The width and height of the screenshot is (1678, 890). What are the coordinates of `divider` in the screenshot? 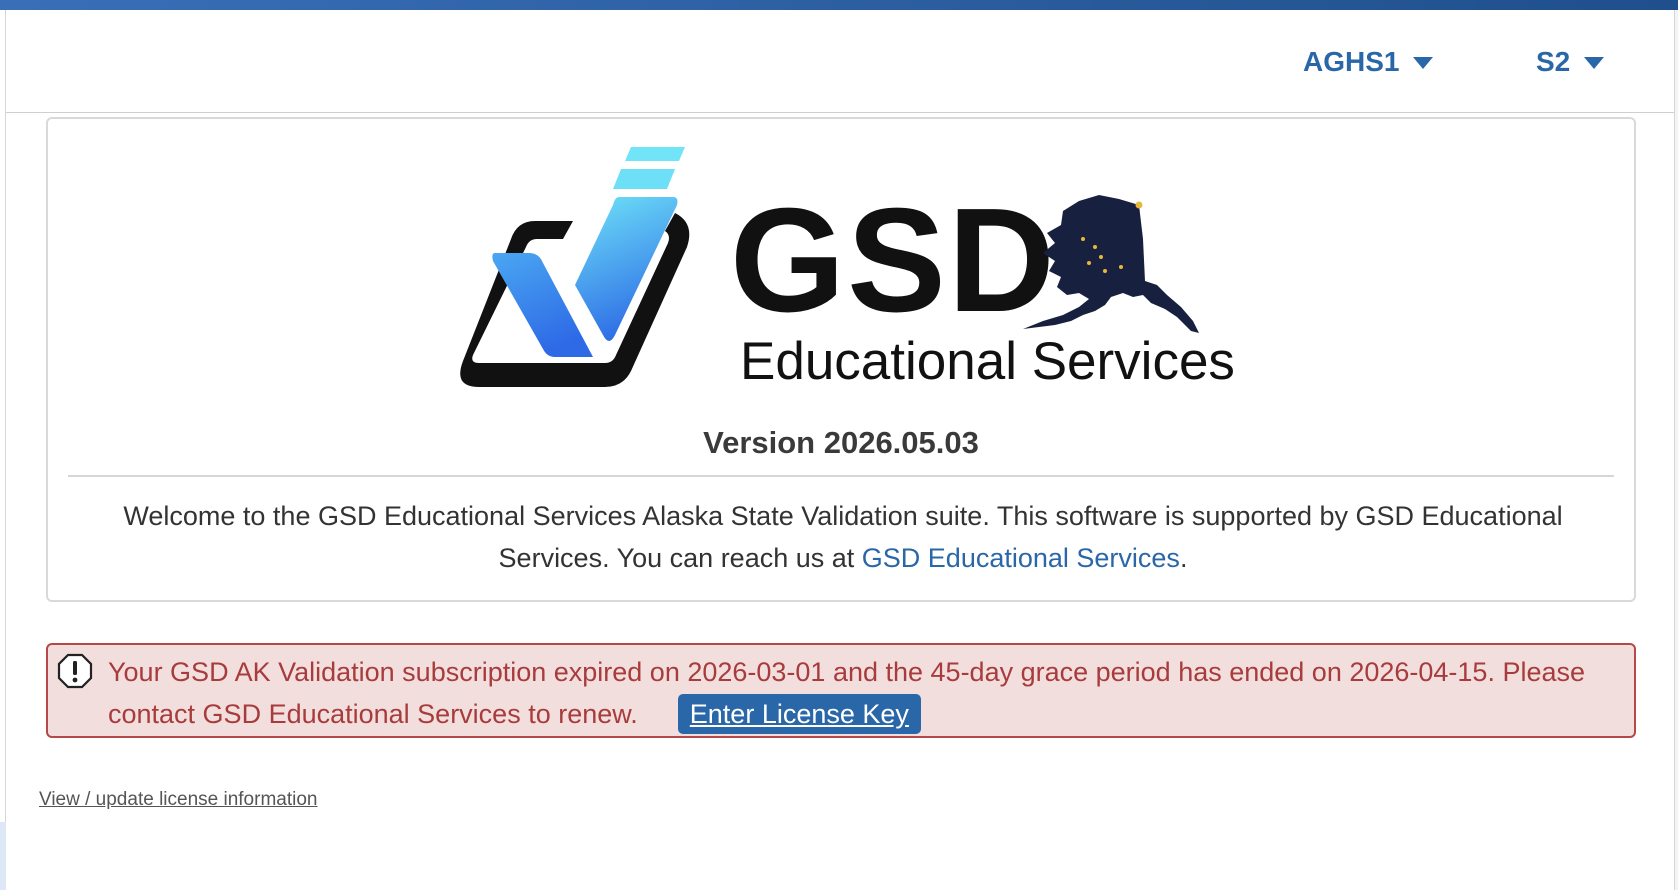 It's located at (841, 476).